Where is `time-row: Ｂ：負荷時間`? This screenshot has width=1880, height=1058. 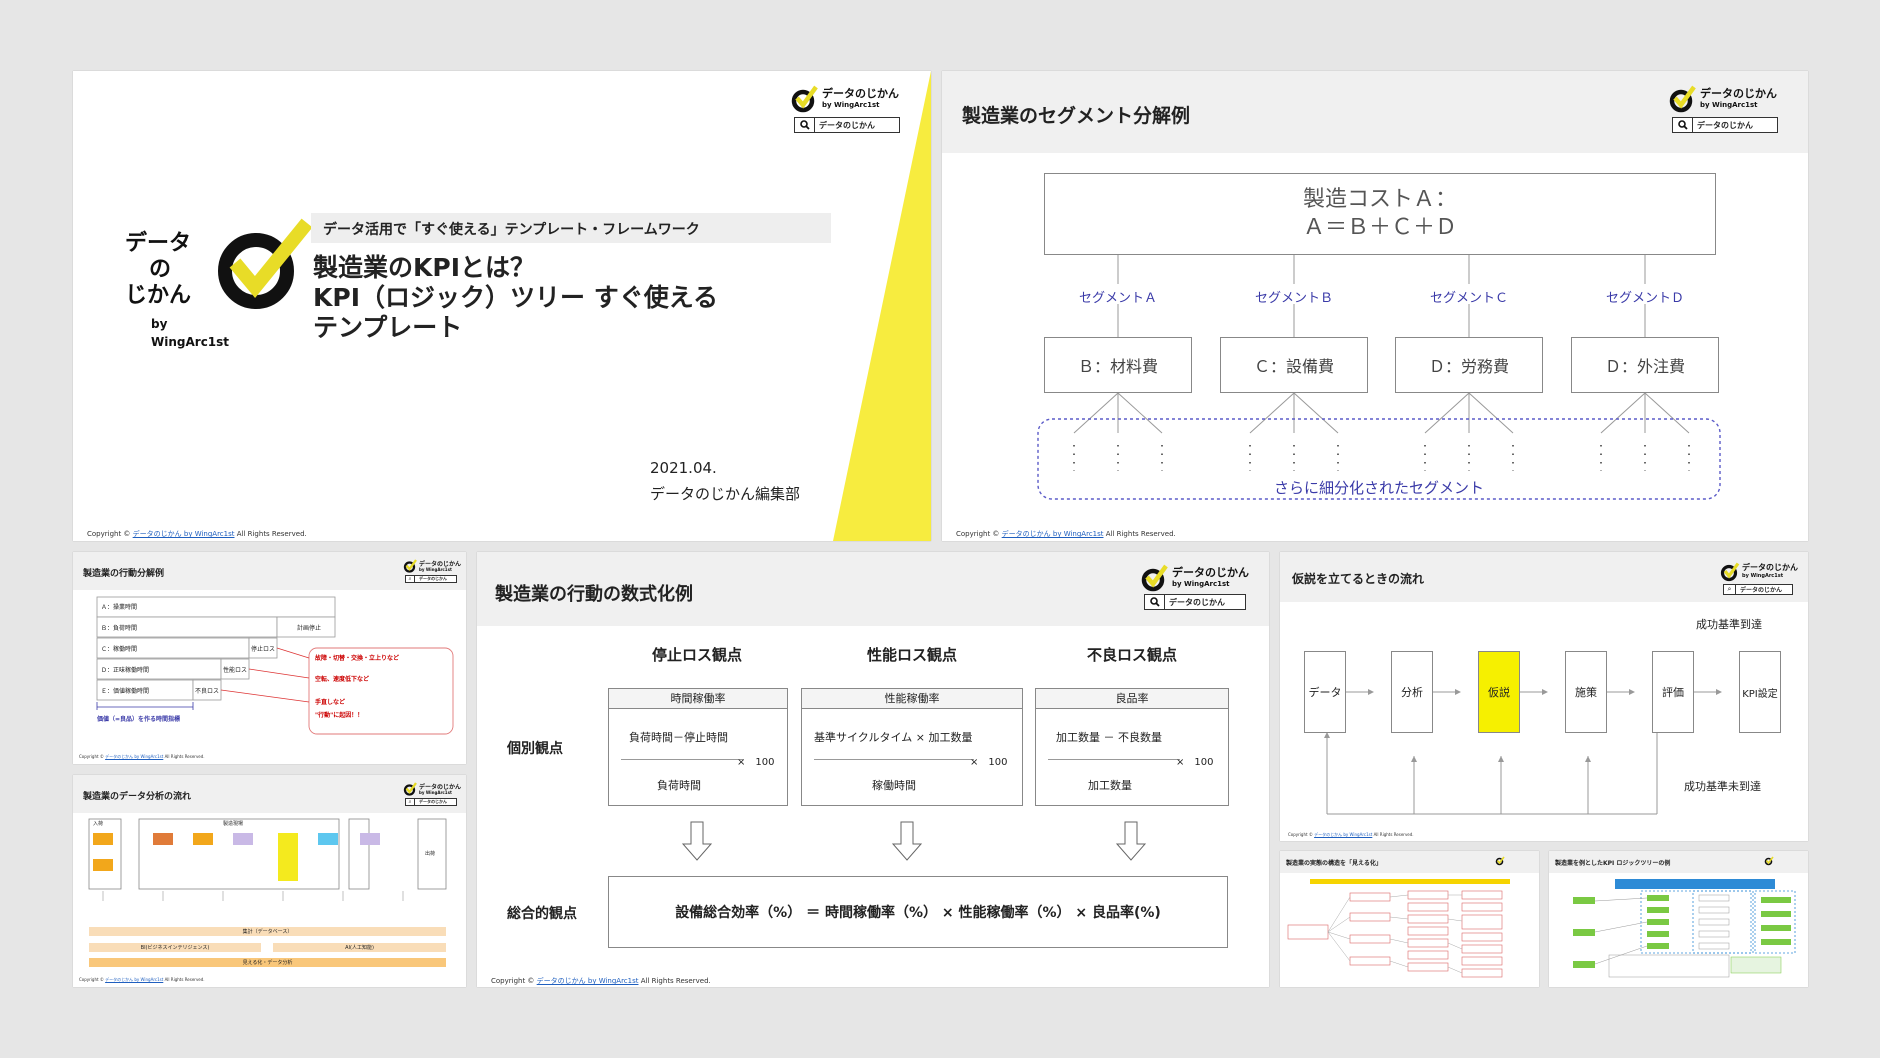 time-row: Ｂ：負荷時間 is located at coordinates (119, 628).